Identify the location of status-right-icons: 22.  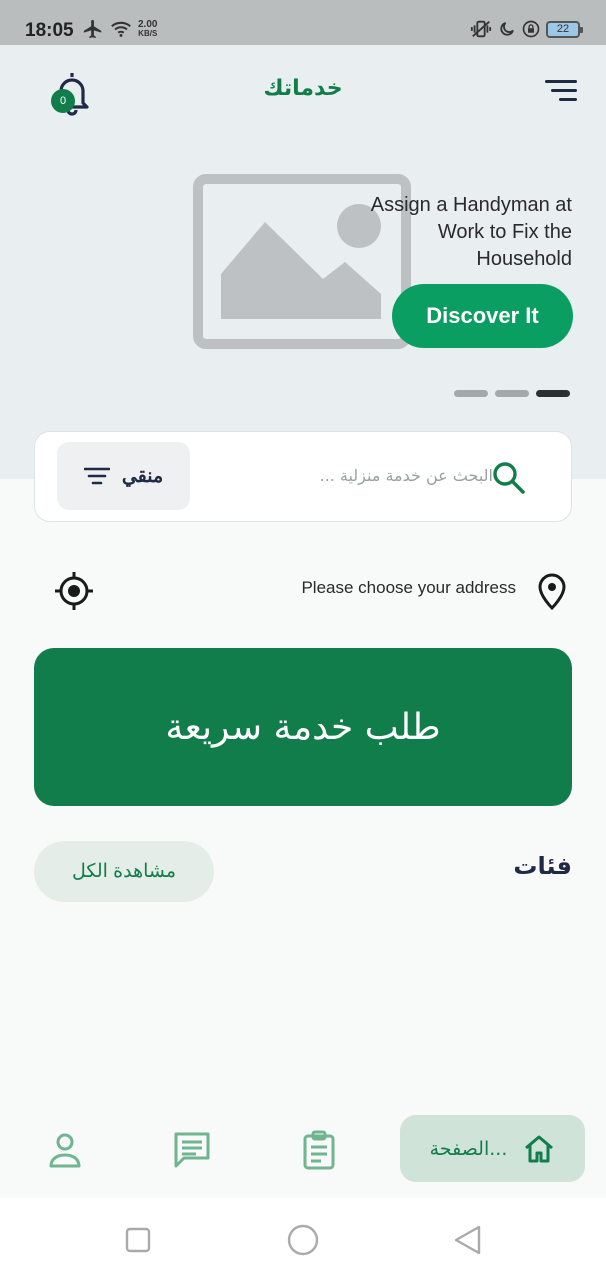
(526, 29).